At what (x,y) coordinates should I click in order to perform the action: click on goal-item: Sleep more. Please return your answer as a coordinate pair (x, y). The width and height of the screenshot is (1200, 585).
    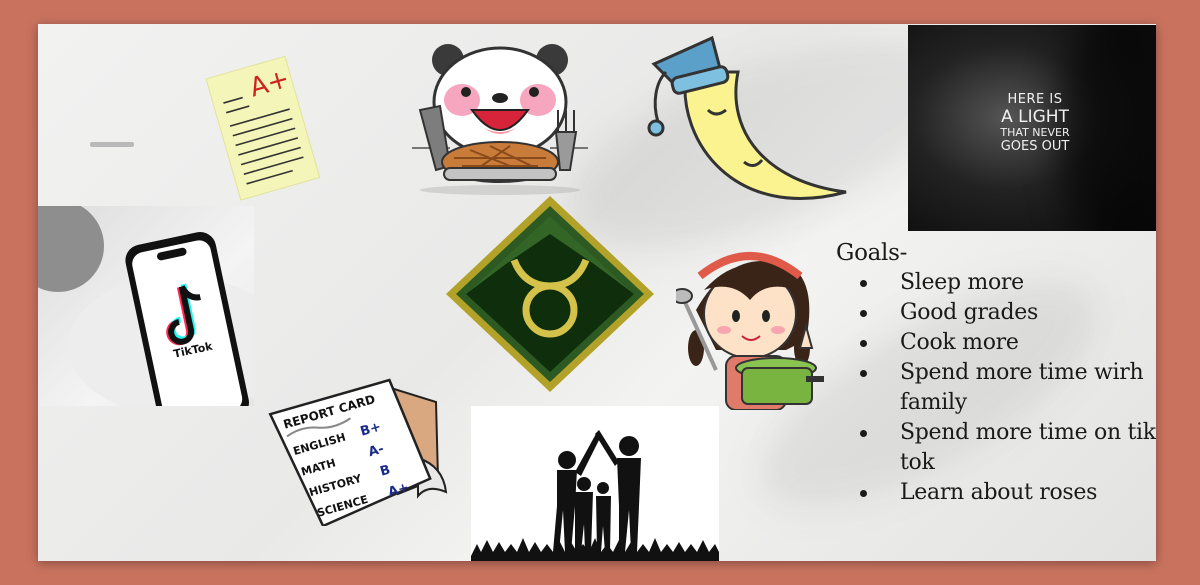
    Looking at the image, I should click on (996, 283).